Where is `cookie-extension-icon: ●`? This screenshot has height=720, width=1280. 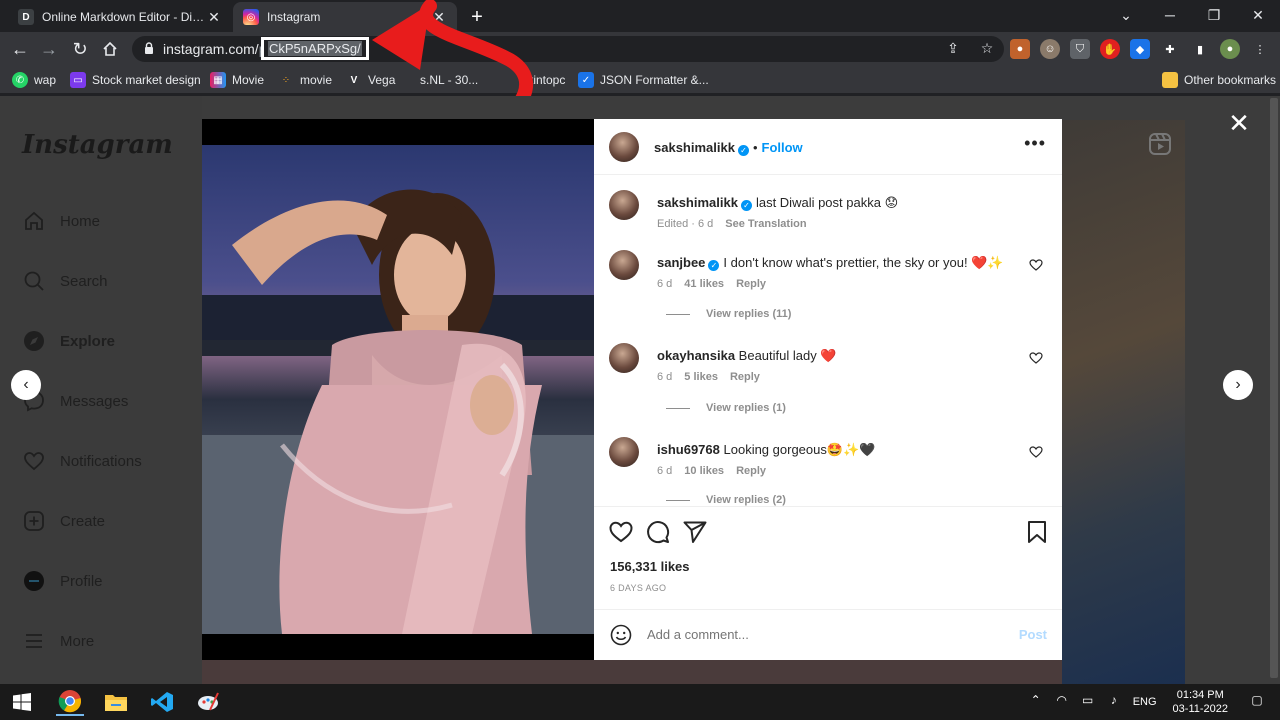 cookie-extension-icon: ● is located at coordinates (1020, 49).